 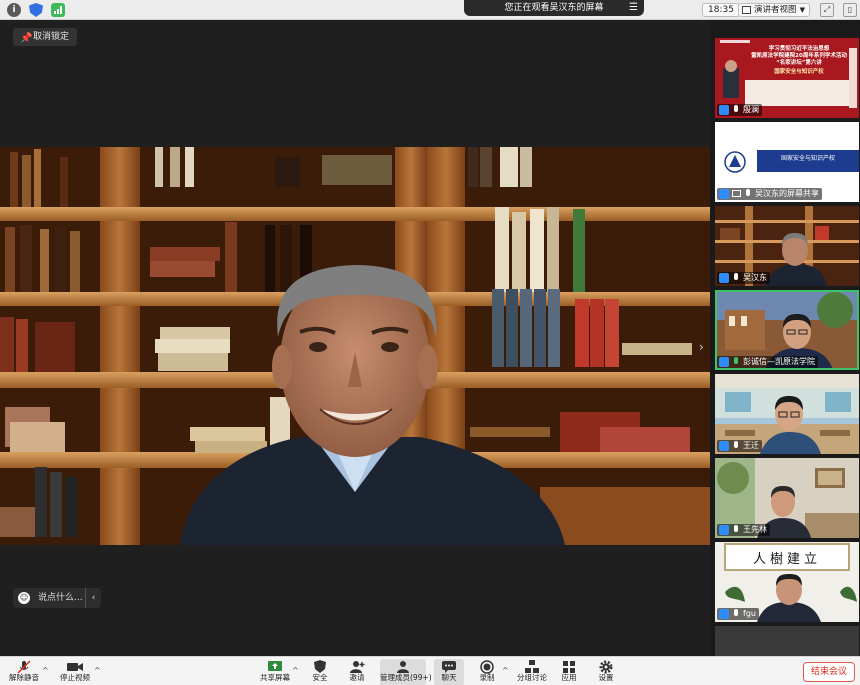 I want to click on slide-subtitle: 国家安全与知识产权, so click(x=799, y=72).